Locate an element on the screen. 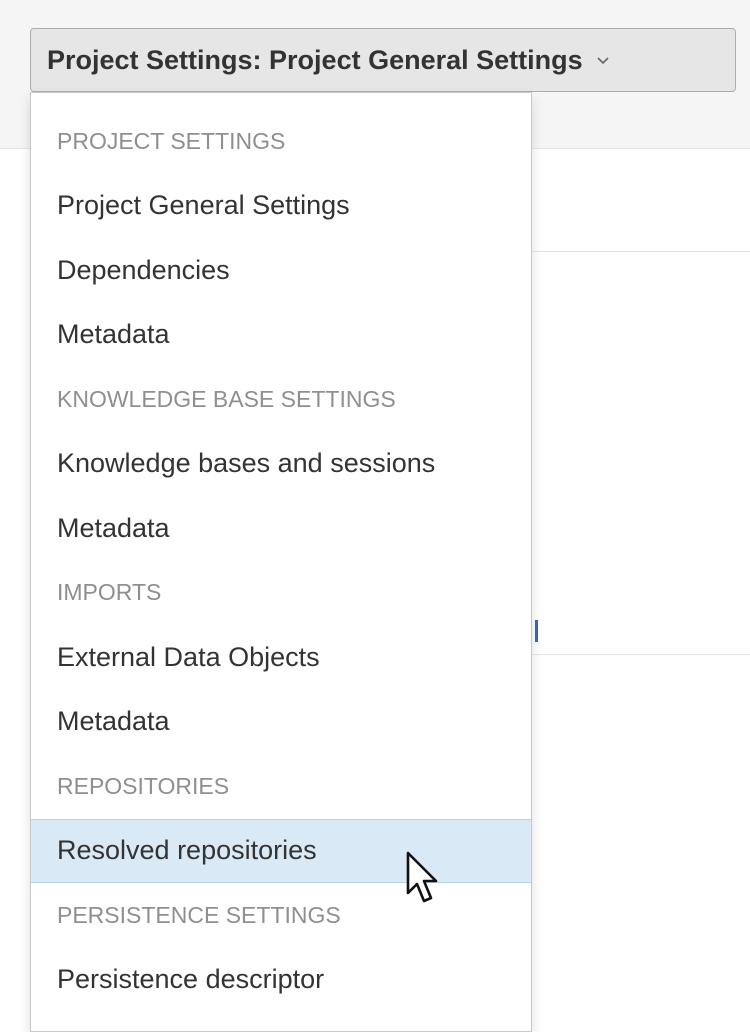  menu-item-project-general-settings: Project General Settings is located at coordinates (281, 206).